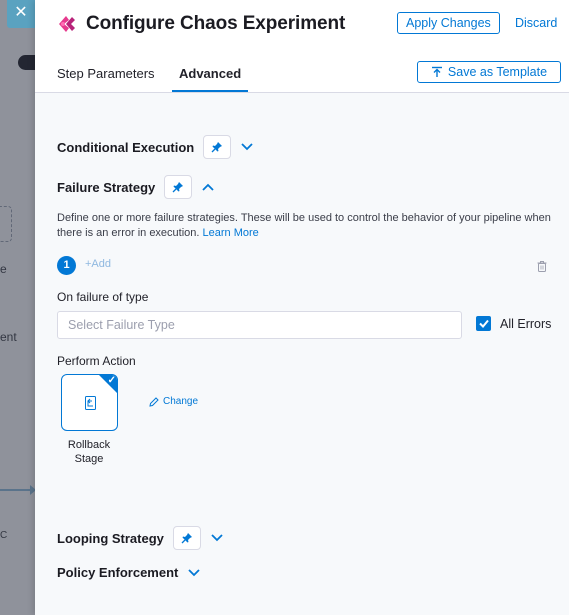  Describe the element at coordinates (497, 72) in the screenshot. I see `save-as-template-label: Save as Template` at that location.